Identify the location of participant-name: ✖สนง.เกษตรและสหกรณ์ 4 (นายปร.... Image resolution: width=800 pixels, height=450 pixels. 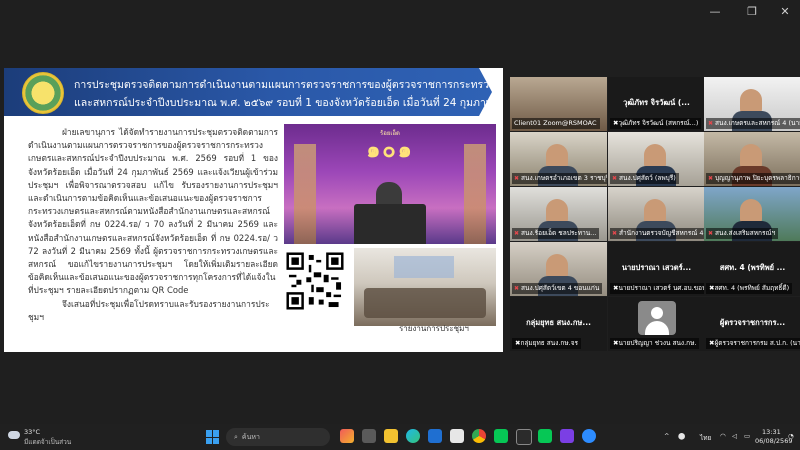
(753, 123).